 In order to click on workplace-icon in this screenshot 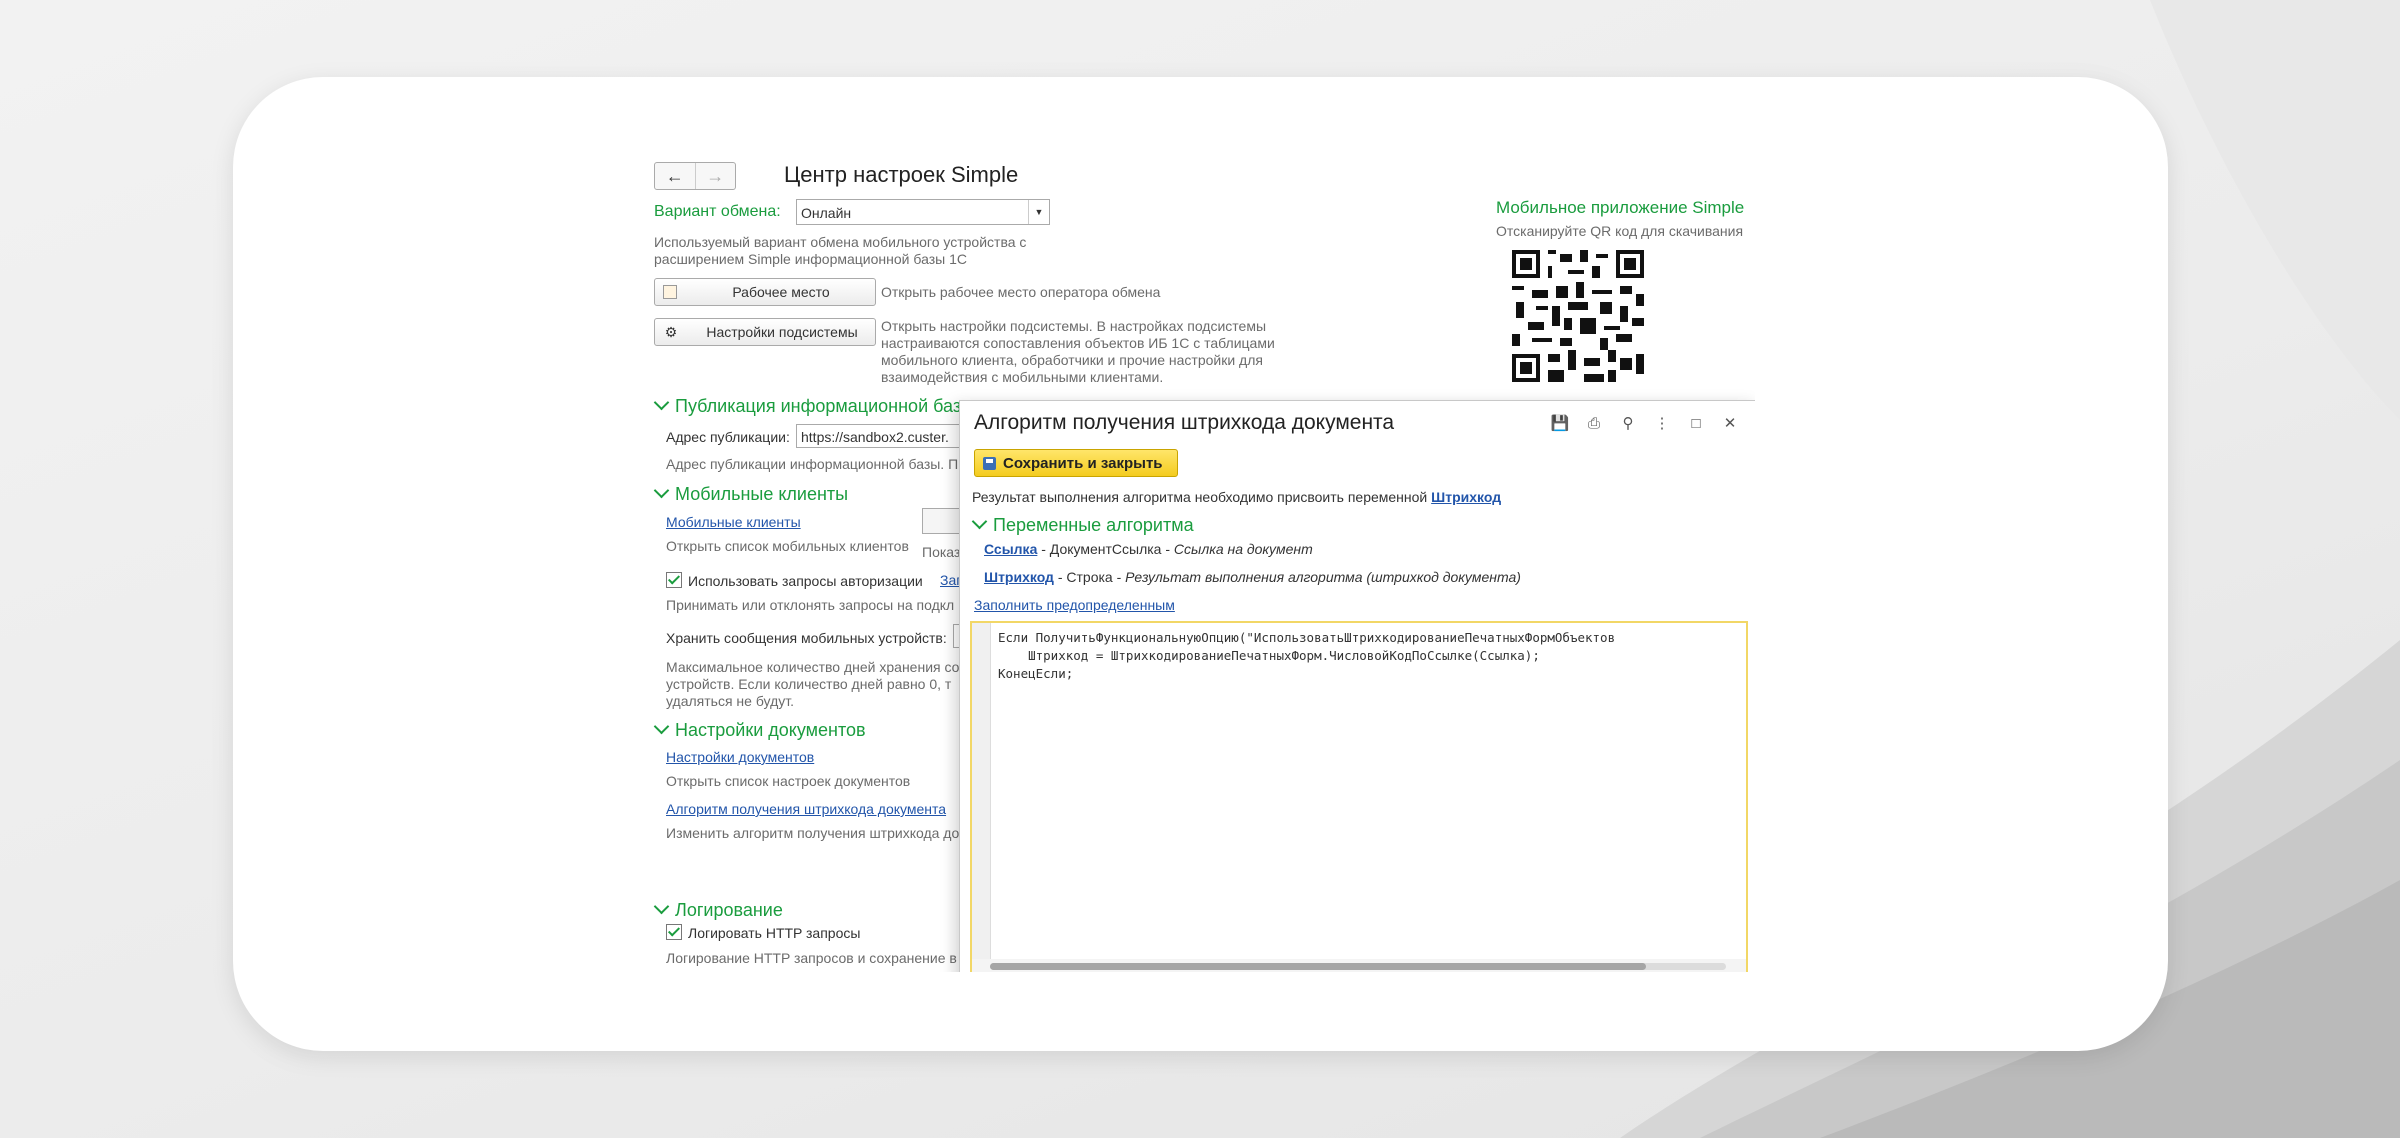, I will do `click(670, 292)`.